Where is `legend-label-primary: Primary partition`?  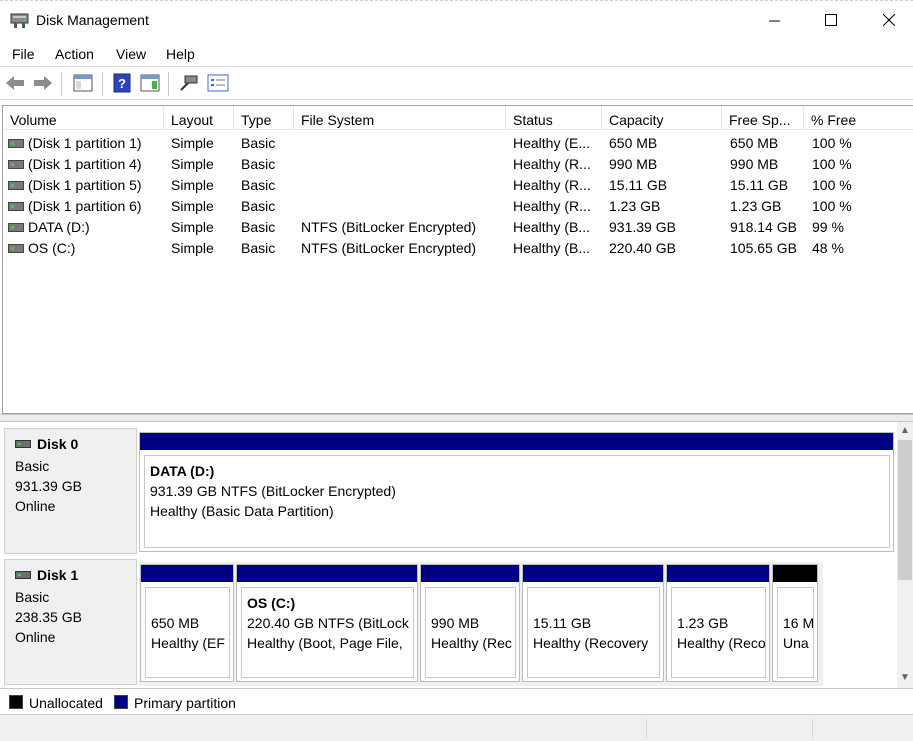
legend-label-primary: Primary partition is located at coordinates (185, 703).